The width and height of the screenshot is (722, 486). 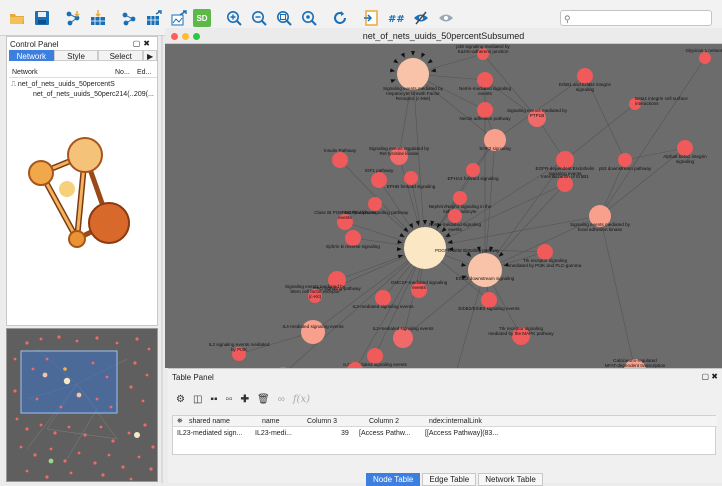 What do you see at coordinates (537, 113) in the screenshot?
I see `pathway-node-label: Signaling events mediated by PTP1B` at bounding box center [537, 113].